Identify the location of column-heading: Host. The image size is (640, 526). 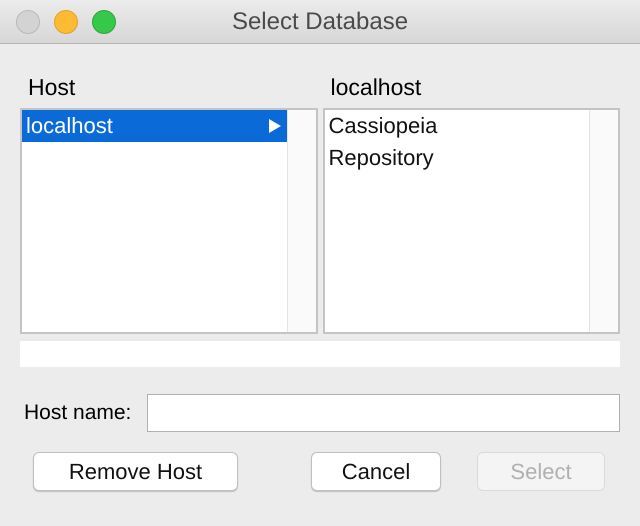
(51, 87).